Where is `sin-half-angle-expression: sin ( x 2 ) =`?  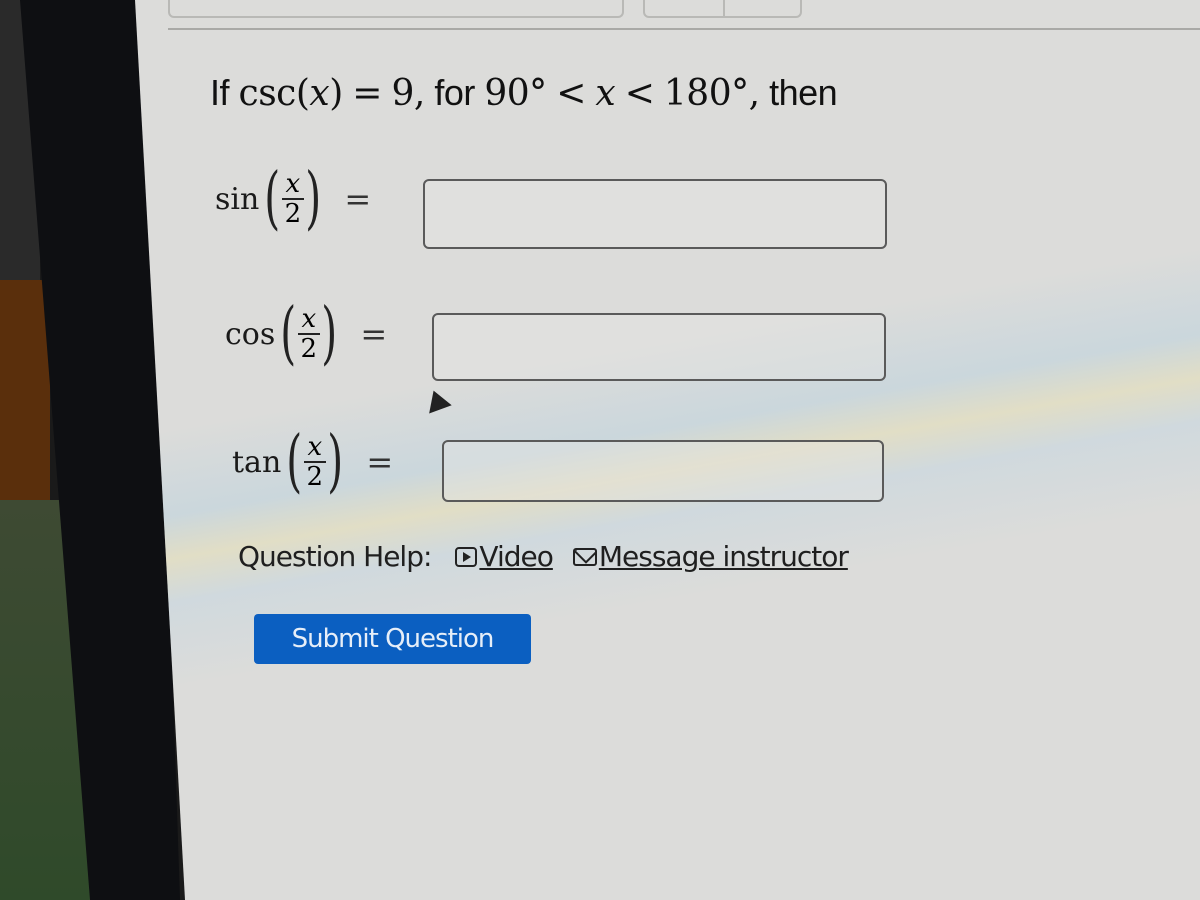 sin-half-angle-expression: sin ( x 2 ) = is located at coordinates (293, 198).